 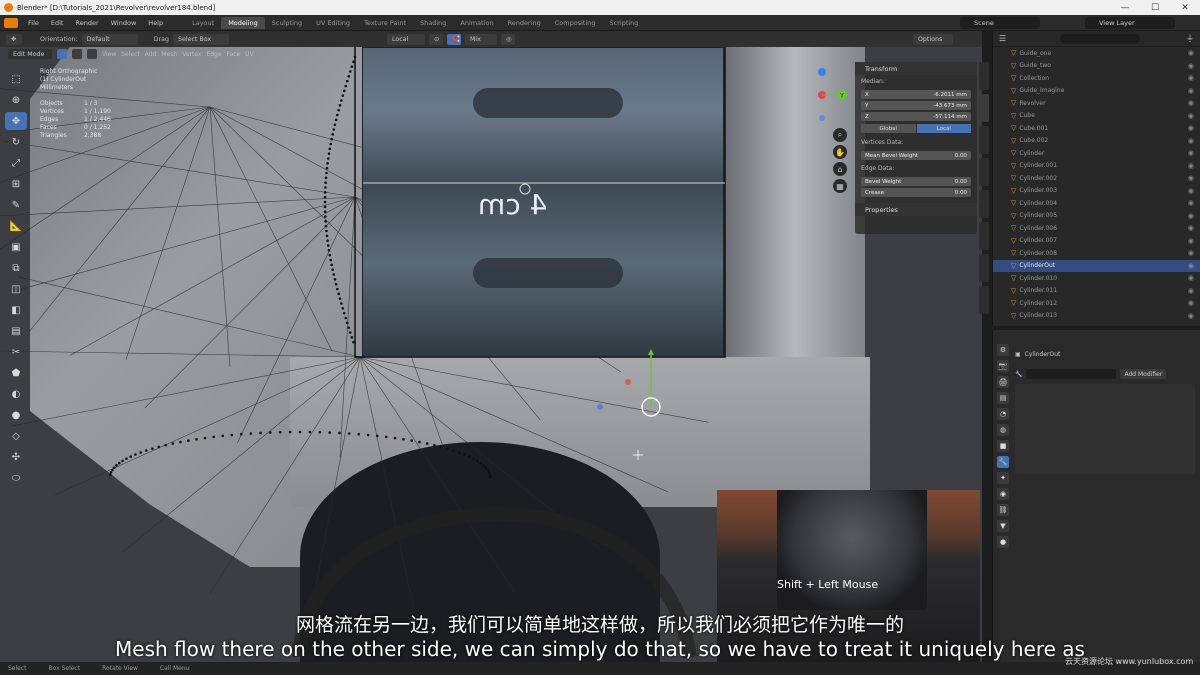 What do you see at coordinates (943, 128) in the screenshot?
I see `local-button: Local` at bounding box center [943, 128].